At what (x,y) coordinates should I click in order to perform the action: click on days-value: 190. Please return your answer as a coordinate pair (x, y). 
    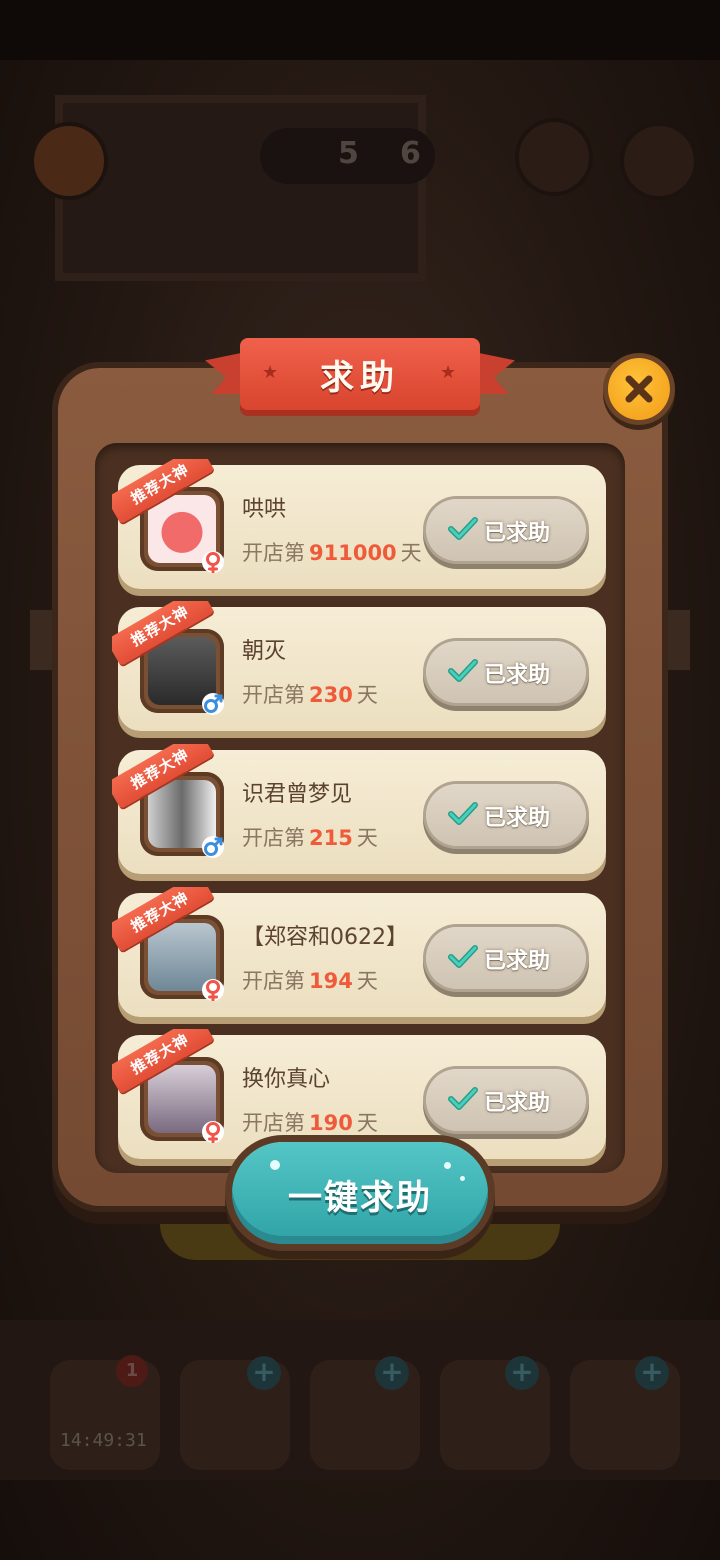
    Looking at the image, I should click on (331, 1123).